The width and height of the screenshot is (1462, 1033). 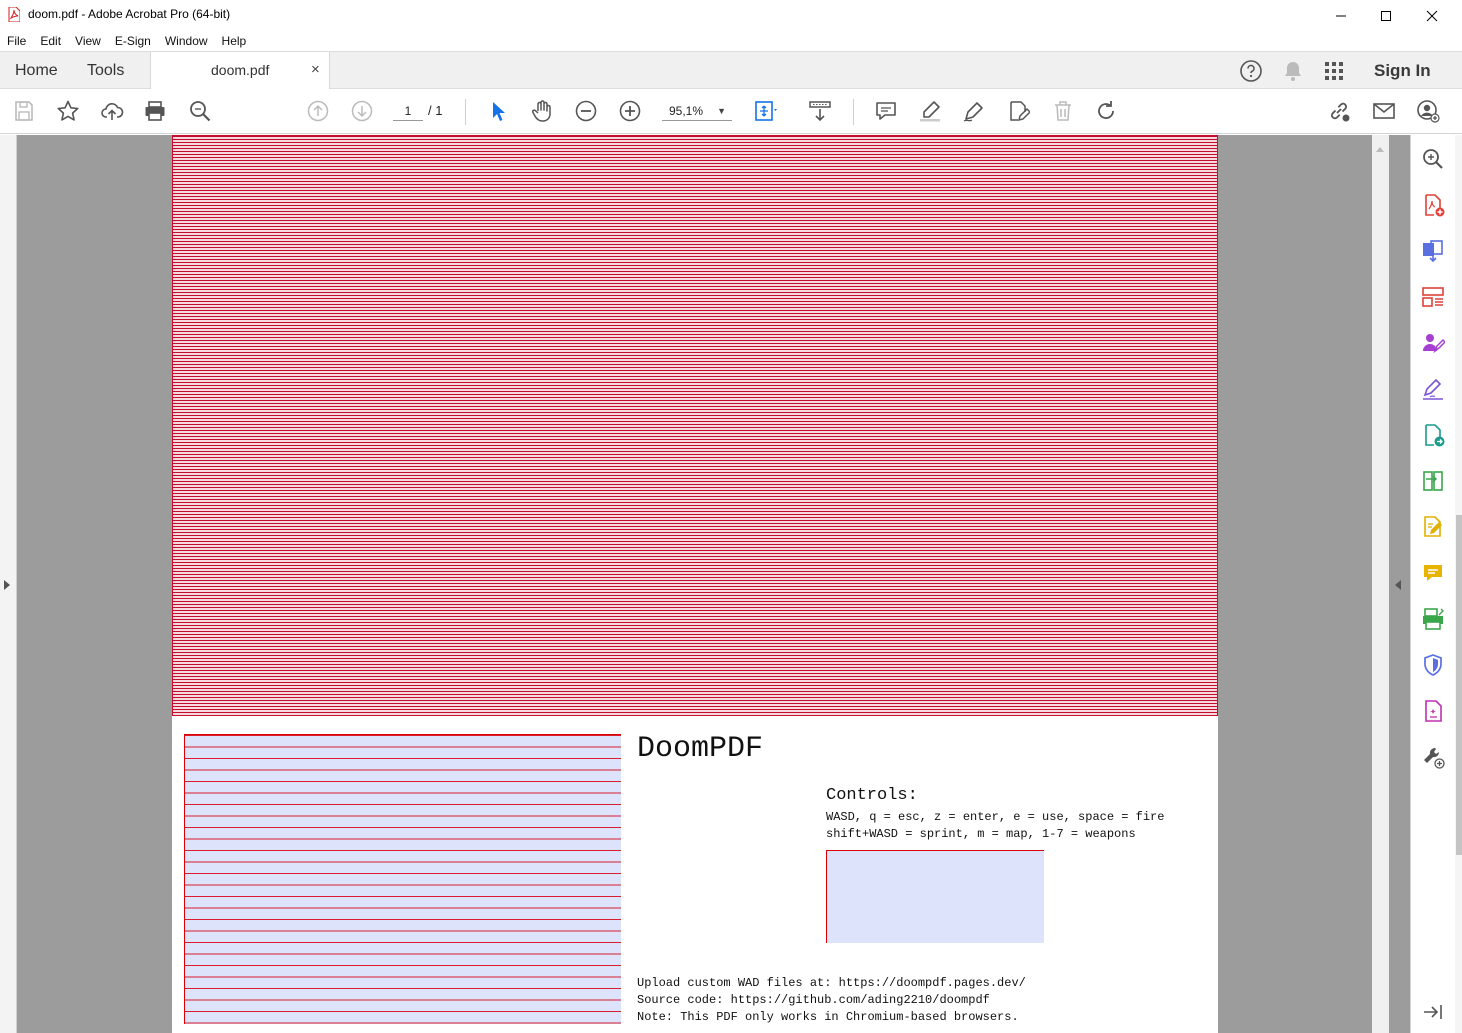 I want to click on hand-tool-icon, so click(x=542, y=111).